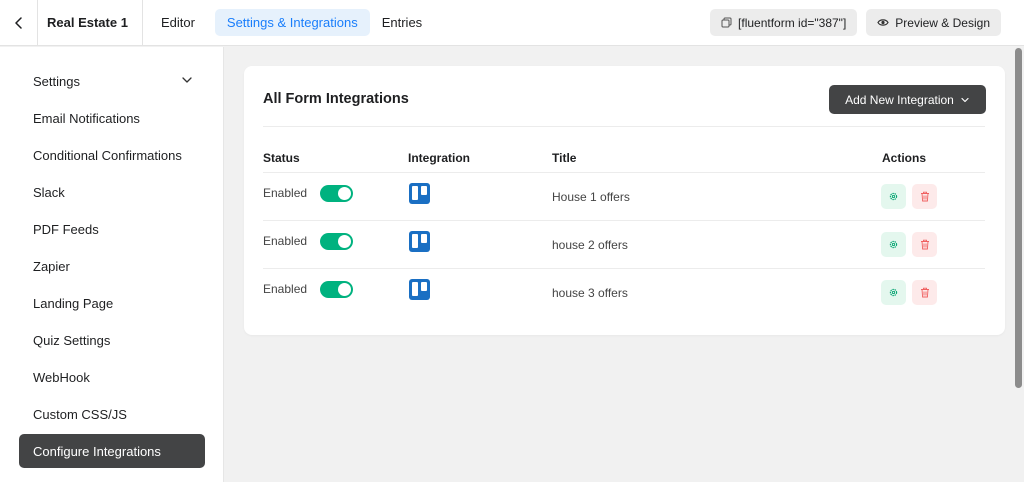  Describe the element at coordinates (86, 118) in the screenshot. I see `sidebar-item-label: Email Notifications` at that location.